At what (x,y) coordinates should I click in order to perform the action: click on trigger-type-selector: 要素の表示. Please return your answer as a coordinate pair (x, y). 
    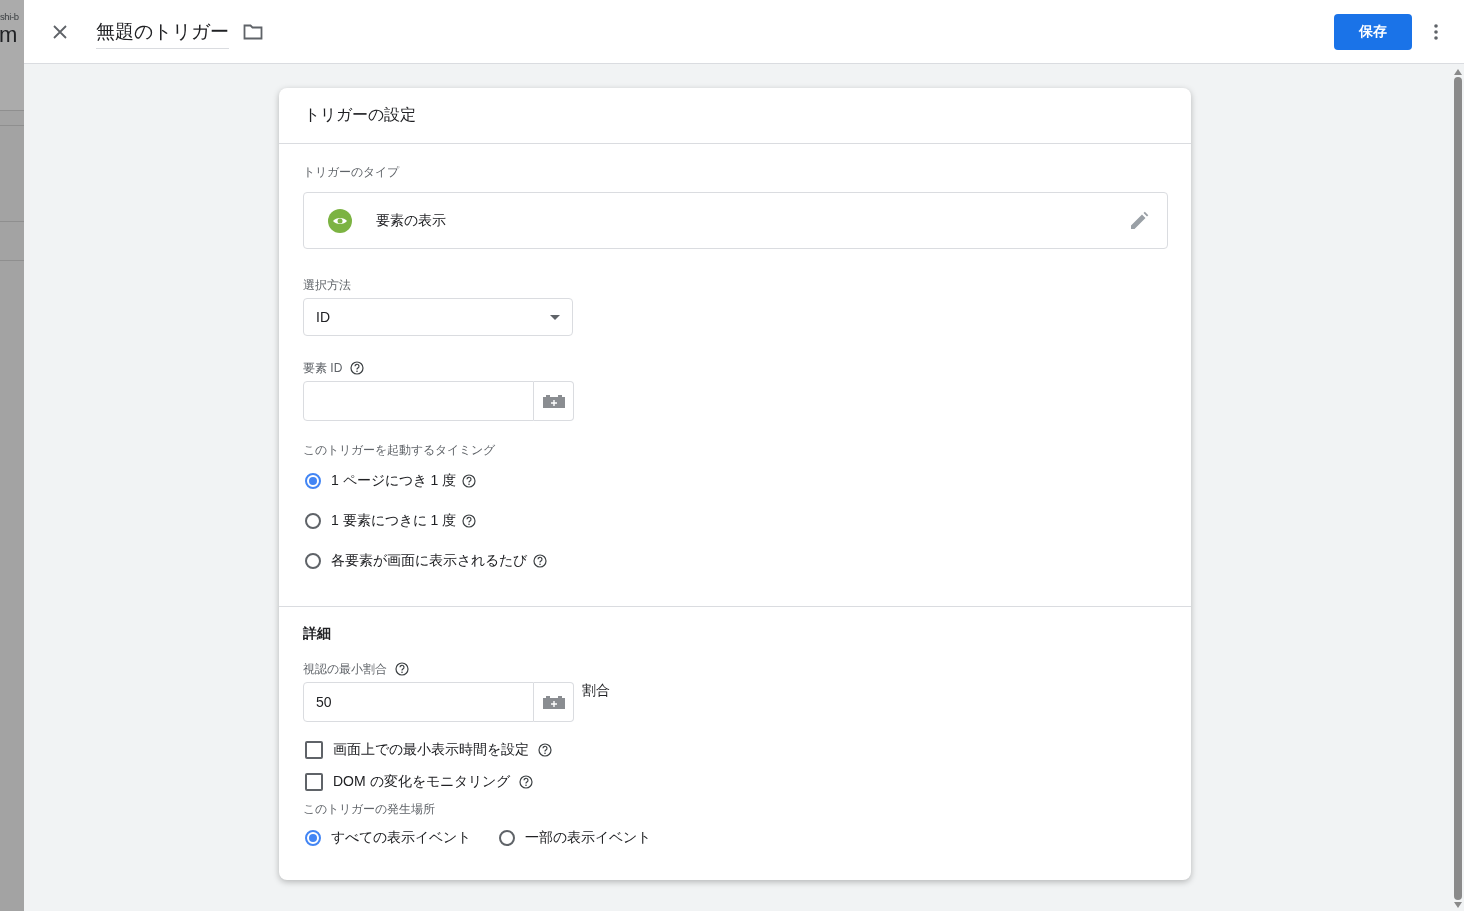
    Looking at the image, I should click on (735, 220).